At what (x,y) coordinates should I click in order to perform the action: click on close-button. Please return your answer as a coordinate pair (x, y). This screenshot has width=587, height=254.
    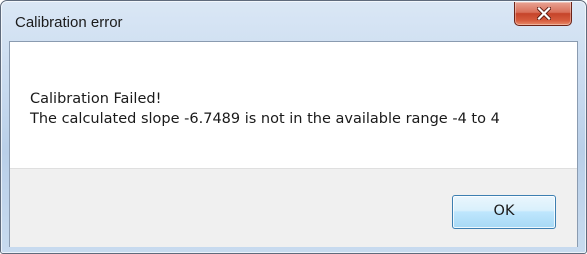
    Looking at the image, I should click on (543, 14).